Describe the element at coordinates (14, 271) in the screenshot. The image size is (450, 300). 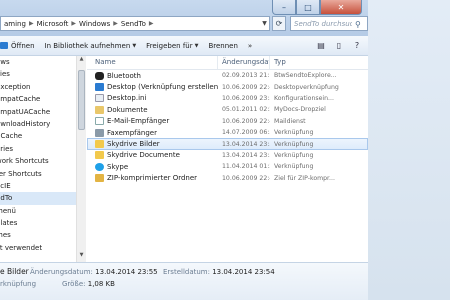
I see `details-filename: e Bilder` at that location.